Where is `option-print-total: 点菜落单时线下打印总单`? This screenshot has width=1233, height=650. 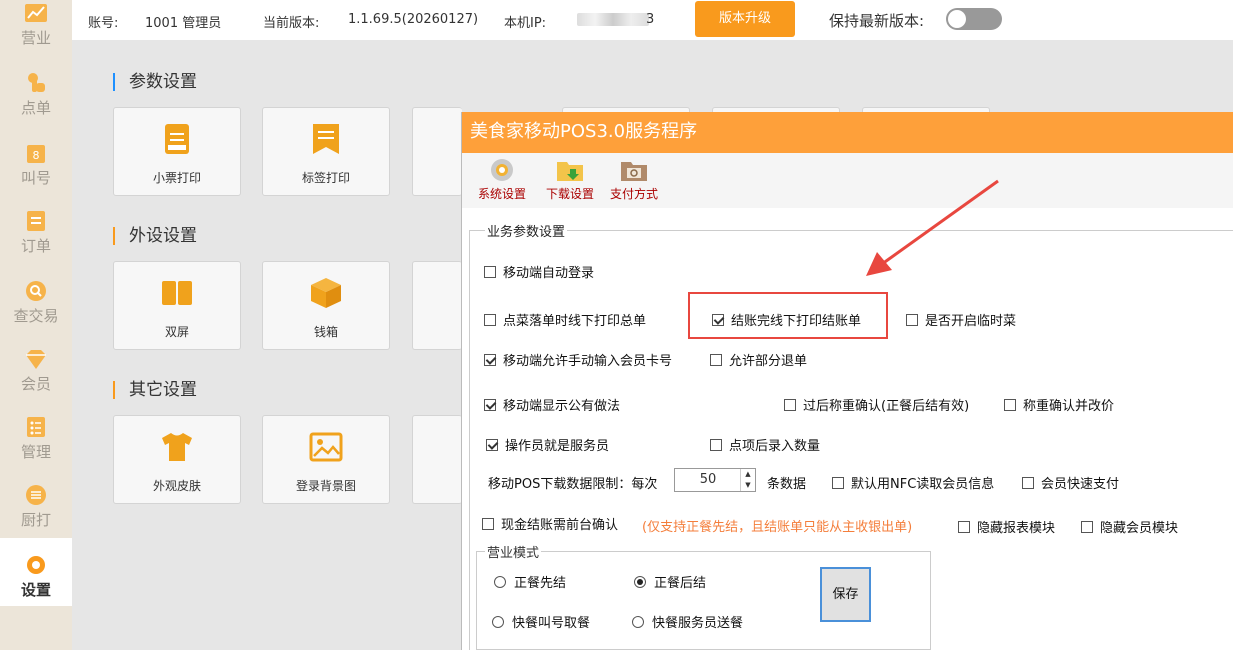
option-print-total: 点菜落单时线下打印总单 is located at coordinates (565, 319).